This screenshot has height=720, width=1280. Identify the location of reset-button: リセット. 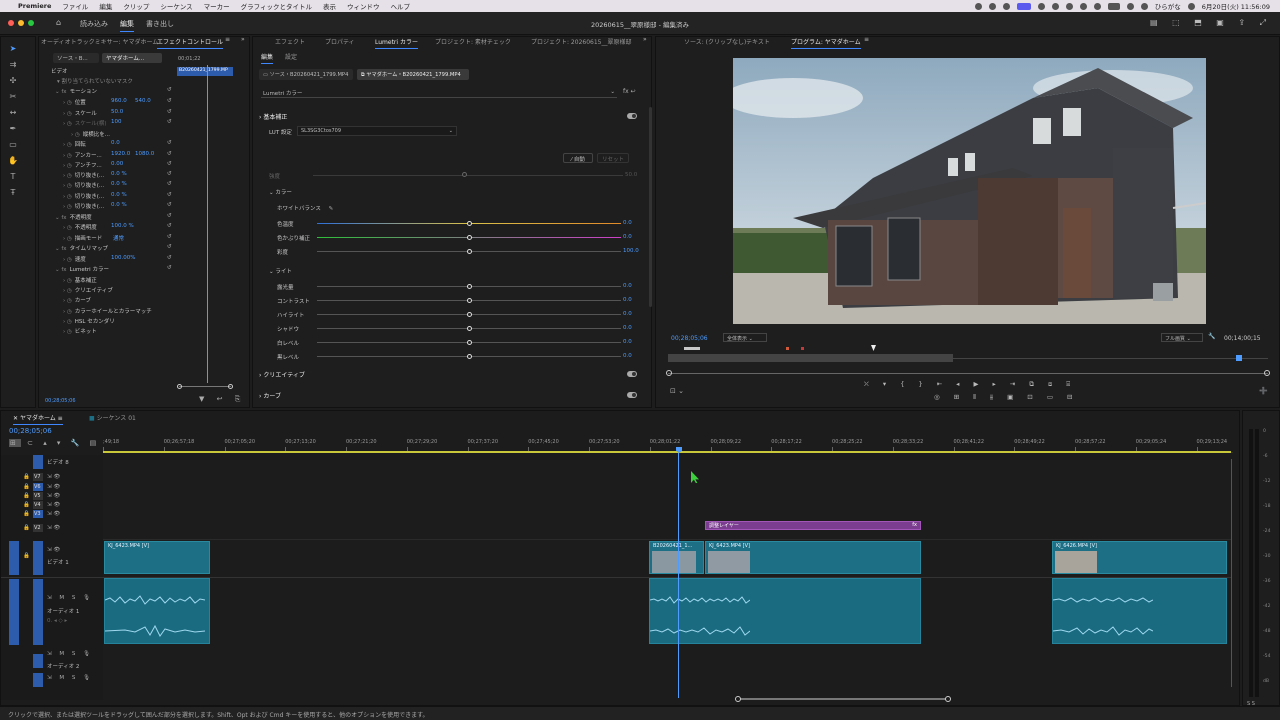
(613, 158).